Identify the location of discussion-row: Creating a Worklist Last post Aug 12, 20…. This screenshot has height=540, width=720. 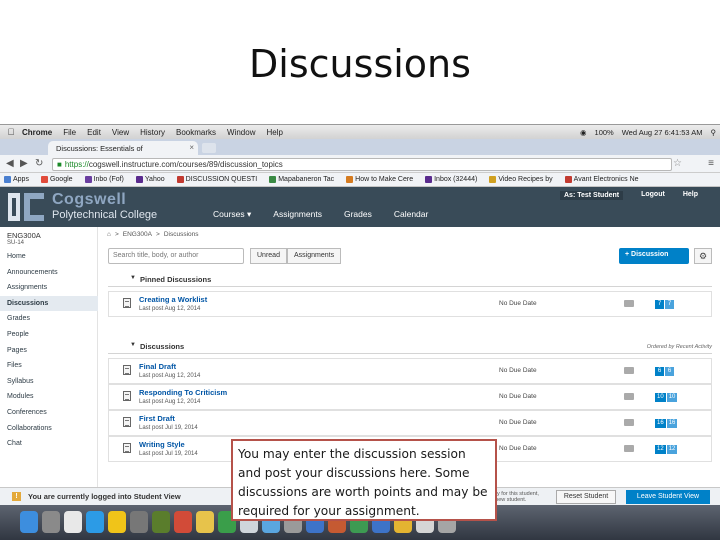
(410, 304).